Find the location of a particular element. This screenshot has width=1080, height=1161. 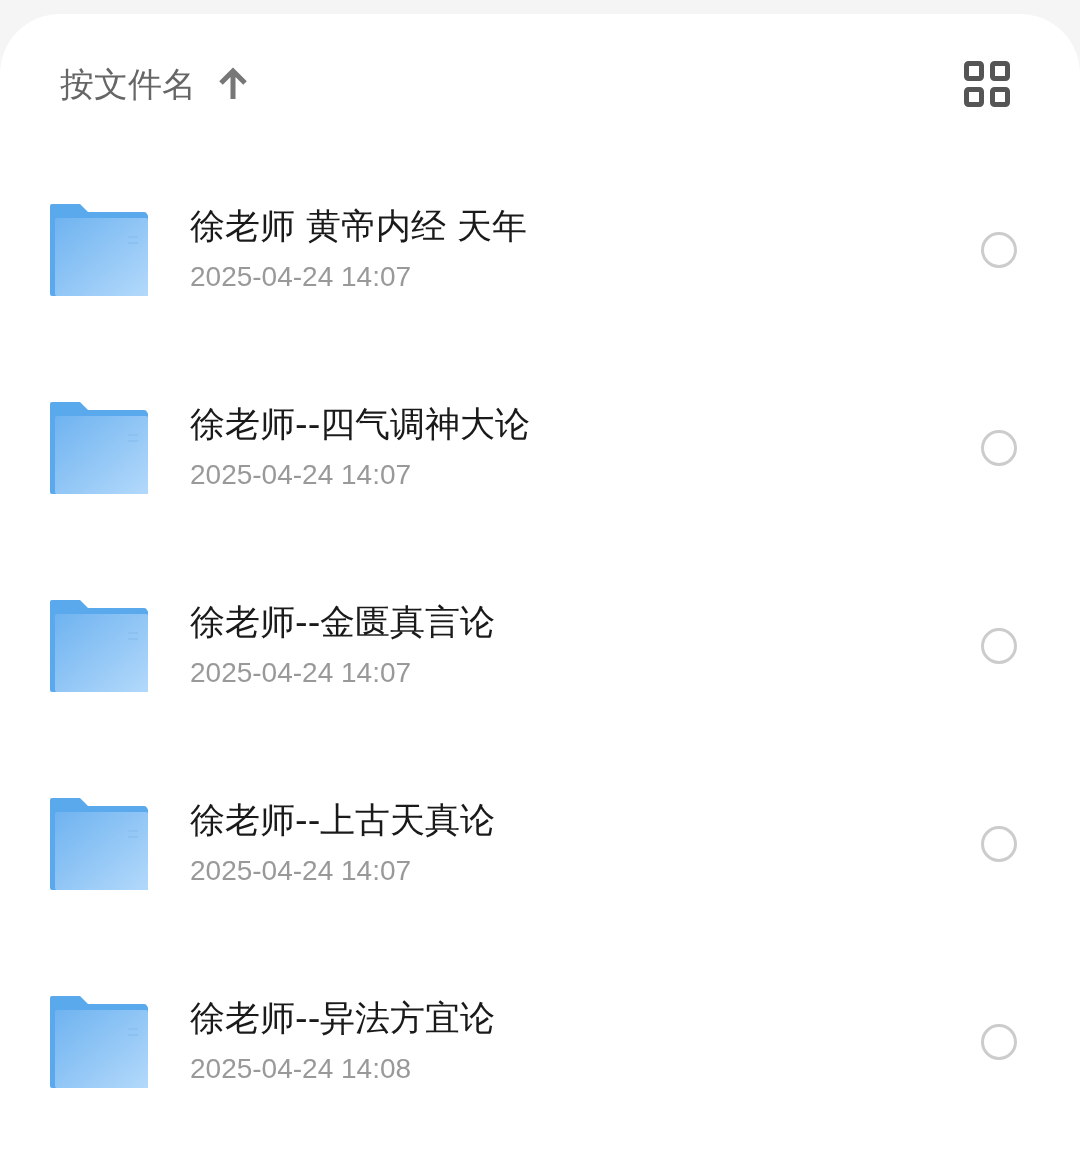

folder-name: 徐老师--异法方宜论 is located at coordinates (343, 1018).